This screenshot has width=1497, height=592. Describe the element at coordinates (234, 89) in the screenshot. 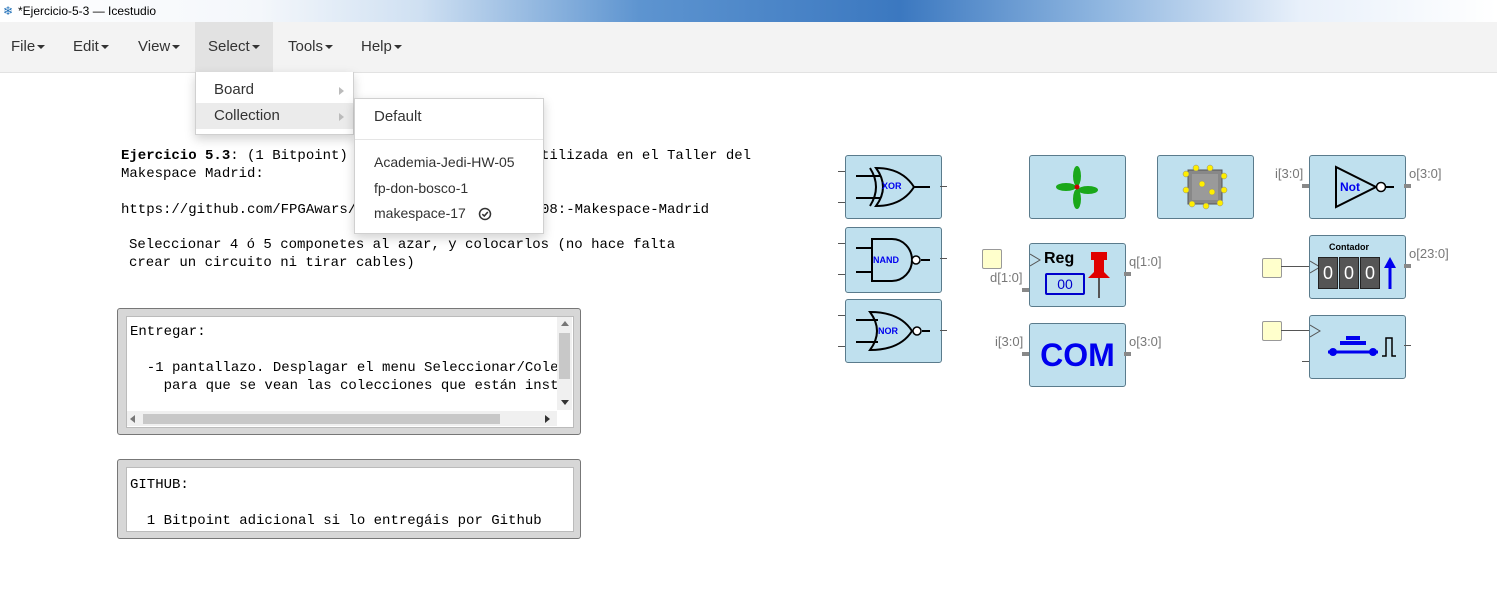

I see `menu-item-board-label: Board` at that location.